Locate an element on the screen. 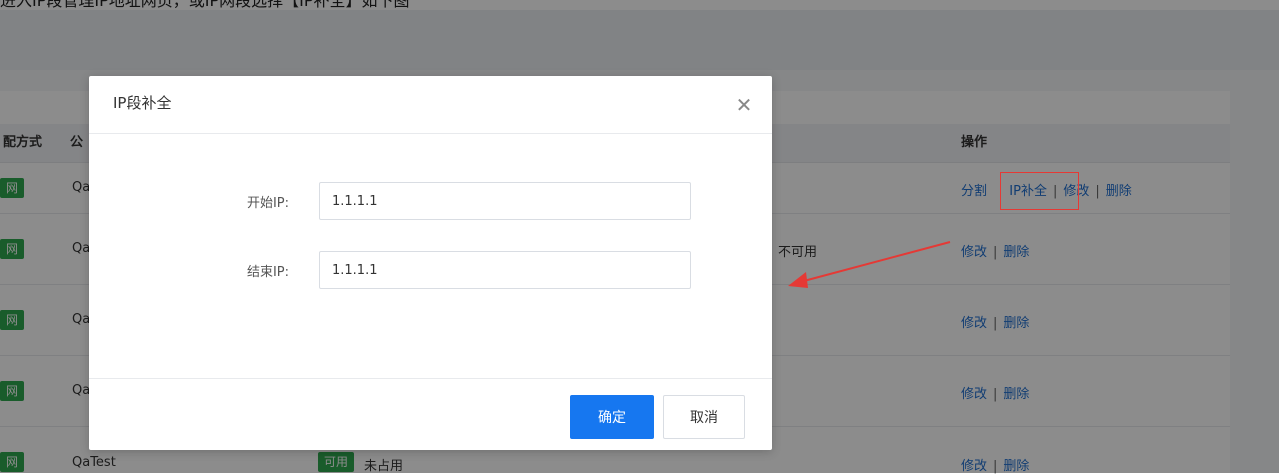 Image resolution: width=1279 pixels, height=474 pixels. end-ip-label: 结束IP: is located at coordinates (267, 272).